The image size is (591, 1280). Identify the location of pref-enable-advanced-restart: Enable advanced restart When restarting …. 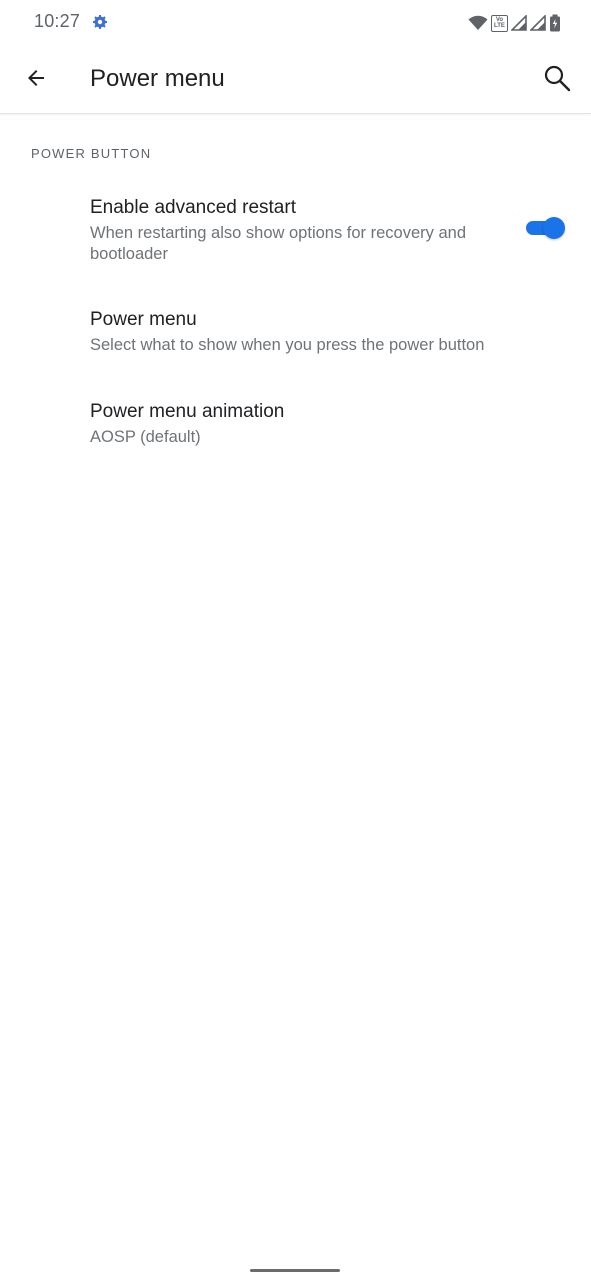
(295, 228).